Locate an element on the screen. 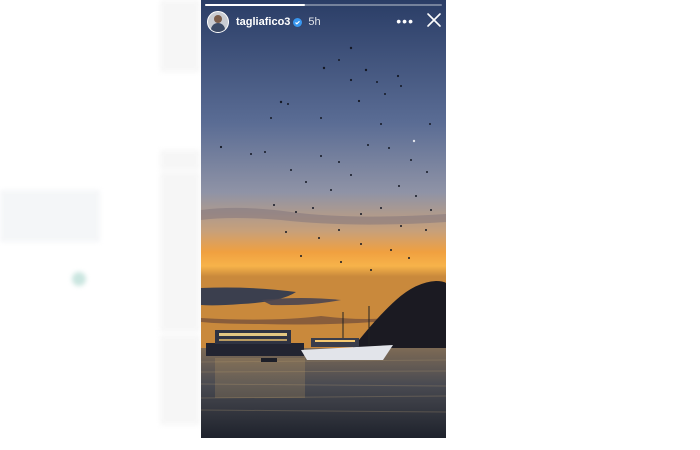 This screenshot has width=700, height=450. verified-badge-icon is located at coordinates (298, 22).